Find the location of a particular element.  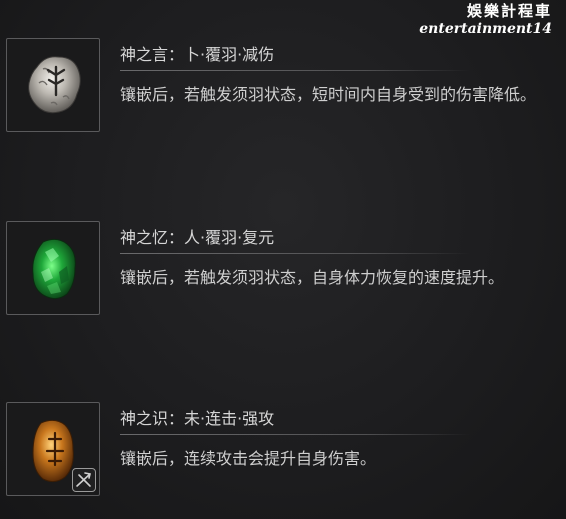

watermark-chinese: 娛樂計程車 is located at coordinates (509, 11).